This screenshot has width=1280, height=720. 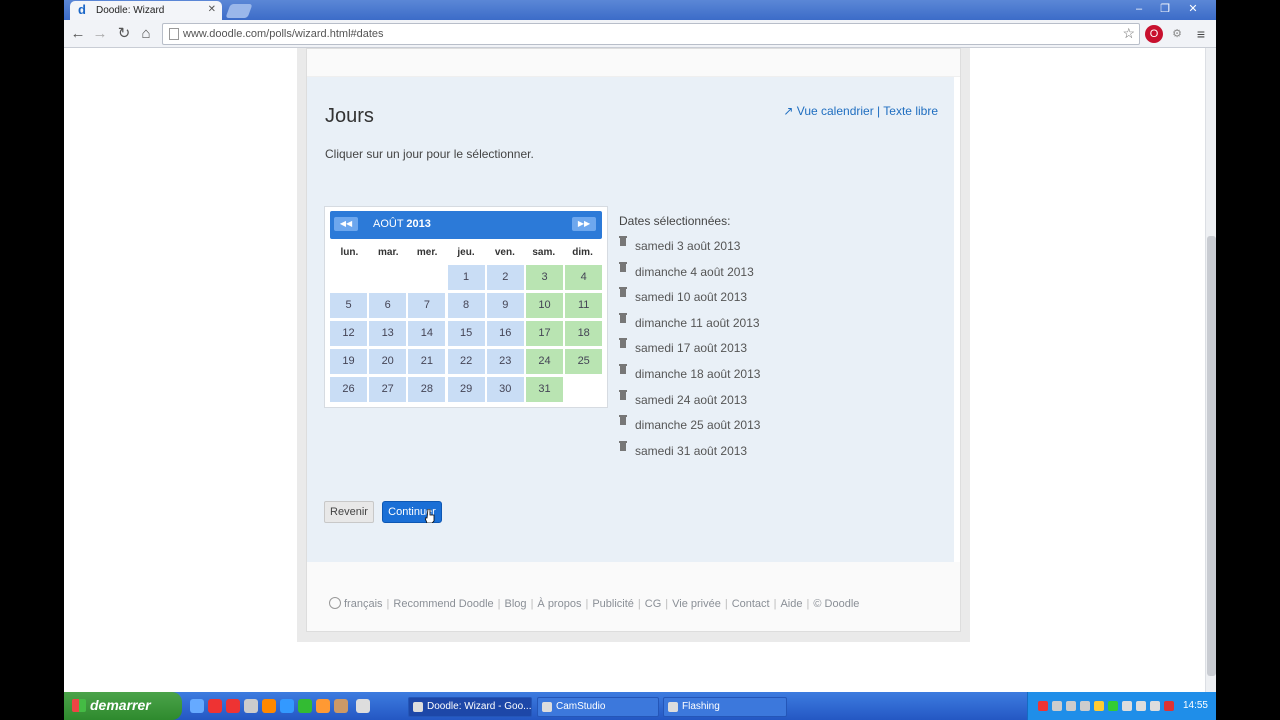 I want to click on scrollbar-thumb, so click(x=1211, y=456).